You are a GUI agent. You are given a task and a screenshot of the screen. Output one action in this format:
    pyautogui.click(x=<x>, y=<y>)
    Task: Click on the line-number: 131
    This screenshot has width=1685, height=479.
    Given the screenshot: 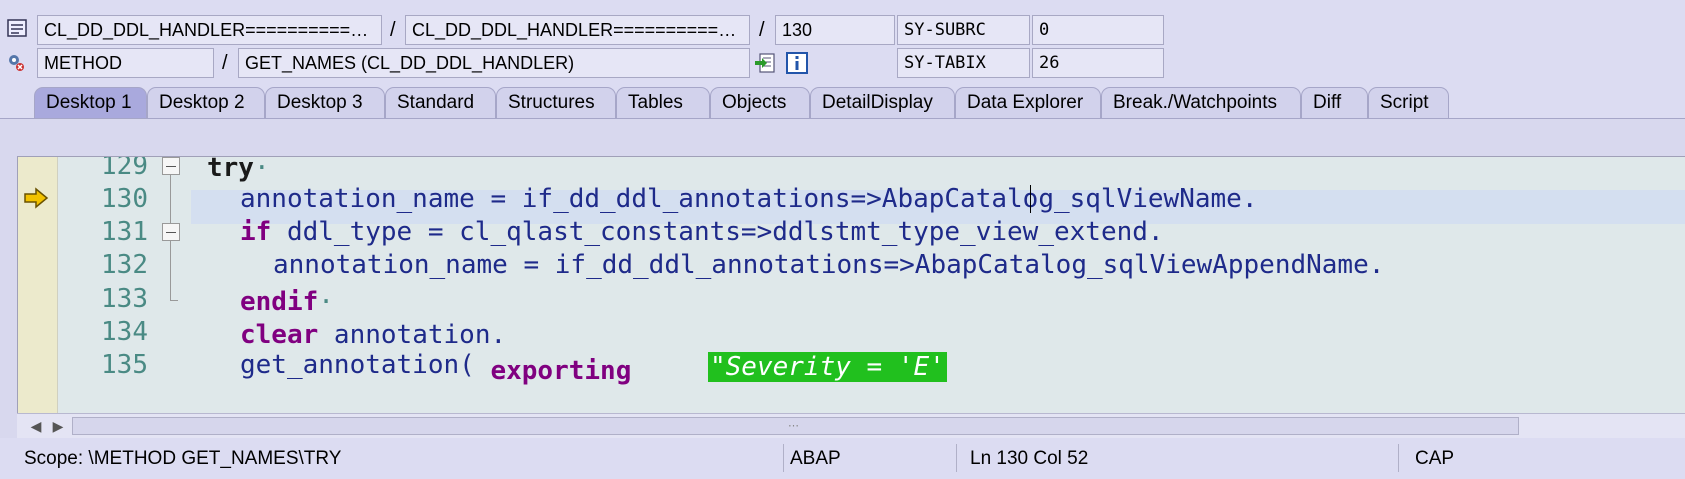 What is the action you would take?
    pyautogui.click(x=124, y=232)
    